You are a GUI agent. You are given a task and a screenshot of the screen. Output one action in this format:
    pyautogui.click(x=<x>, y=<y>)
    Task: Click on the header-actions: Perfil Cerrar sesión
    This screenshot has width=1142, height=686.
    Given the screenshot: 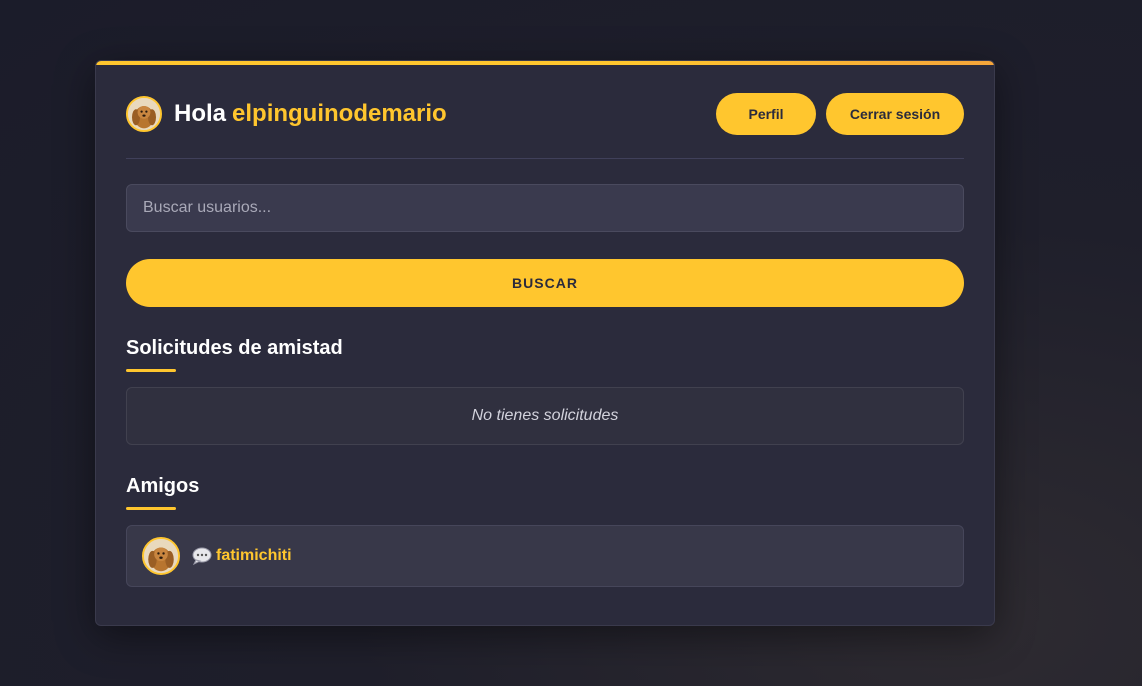 What is the action you would take?
    pyautogui.click(x=840, y=114)
    